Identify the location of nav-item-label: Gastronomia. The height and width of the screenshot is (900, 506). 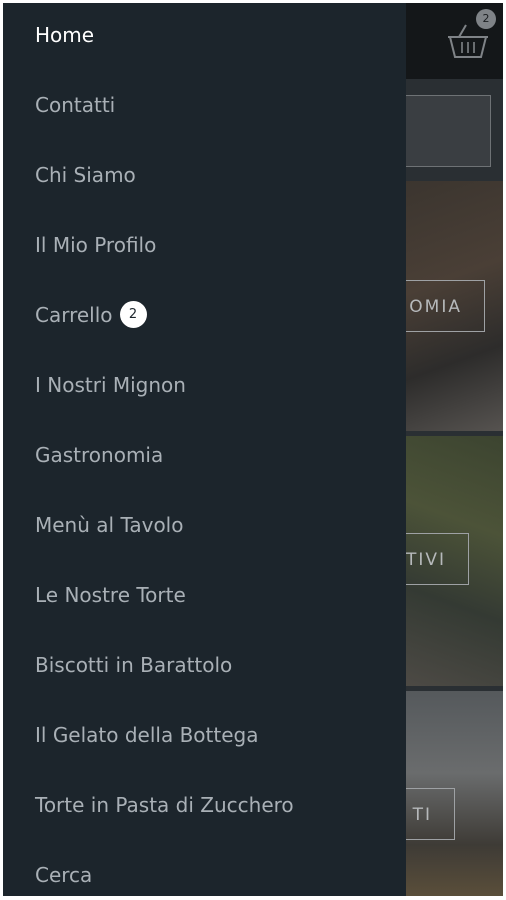
(99, 455).